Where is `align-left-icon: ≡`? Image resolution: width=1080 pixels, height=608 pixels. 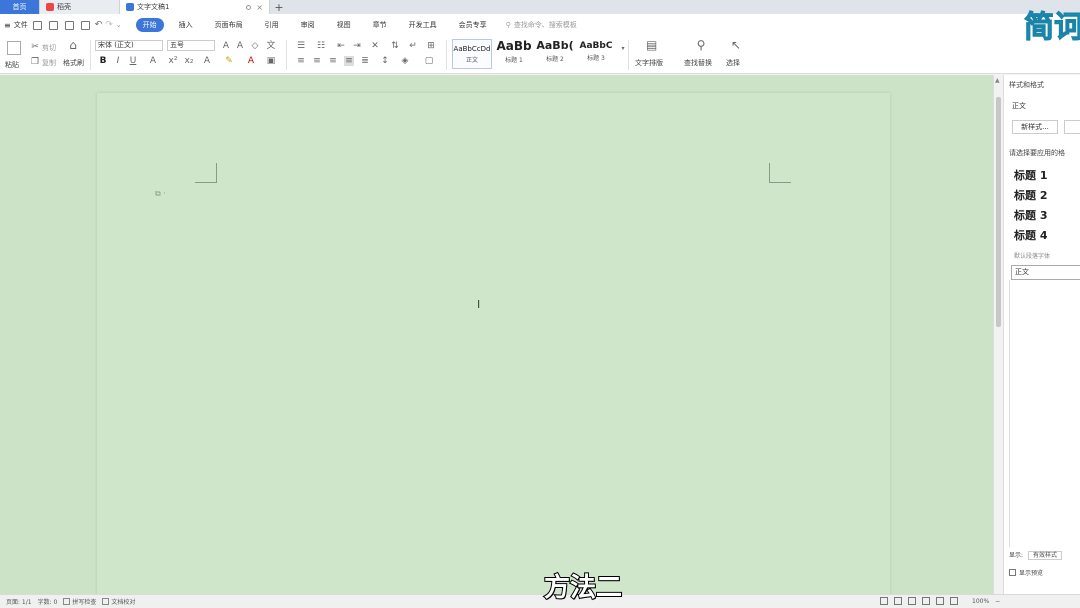 align-left-icon: ≡ is located at coordinates (301, 61).